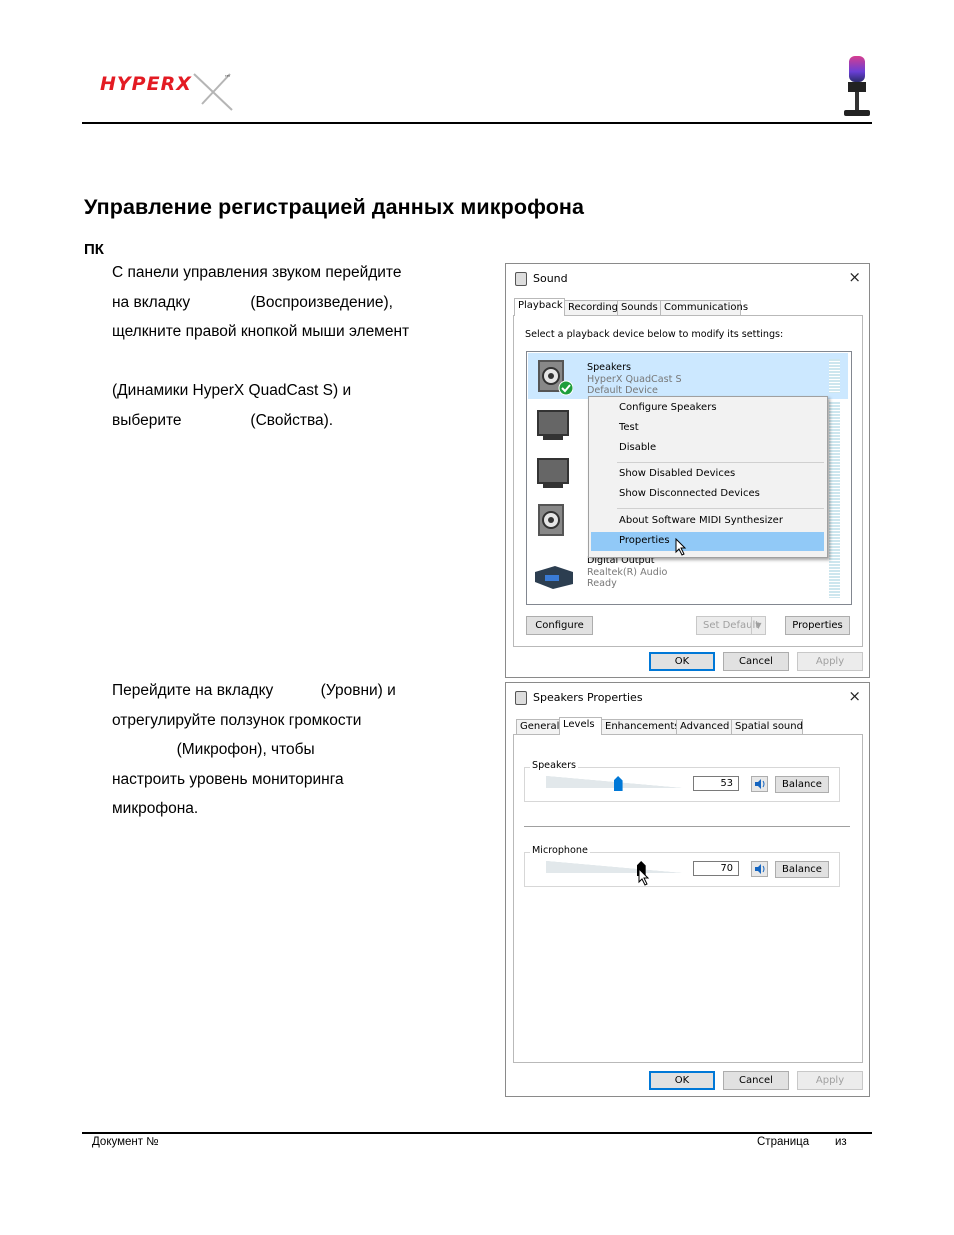 The height and width of the screenshot is (1235, 954). What do you see at coordinates (614, 867) in the screenshot?
I see `microphone-slider-track` at bounding box center [614, 867].